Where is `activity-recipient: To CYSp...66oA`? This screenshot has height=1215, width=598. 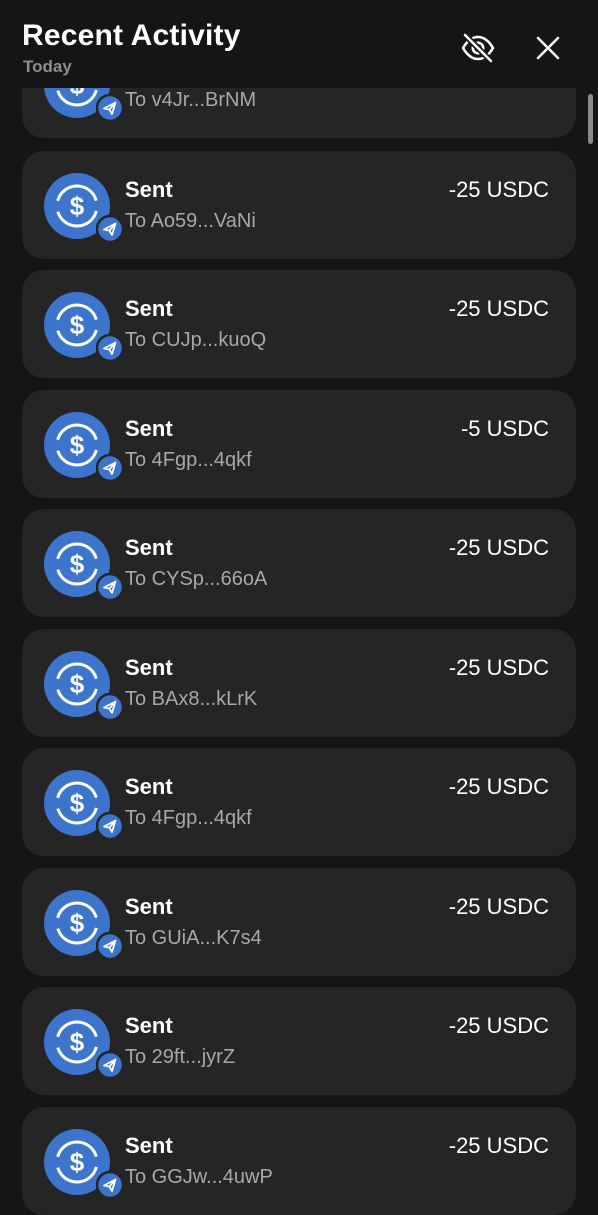 activity-recipient: To CYSp...66oA is located at coordinates (196, 579).